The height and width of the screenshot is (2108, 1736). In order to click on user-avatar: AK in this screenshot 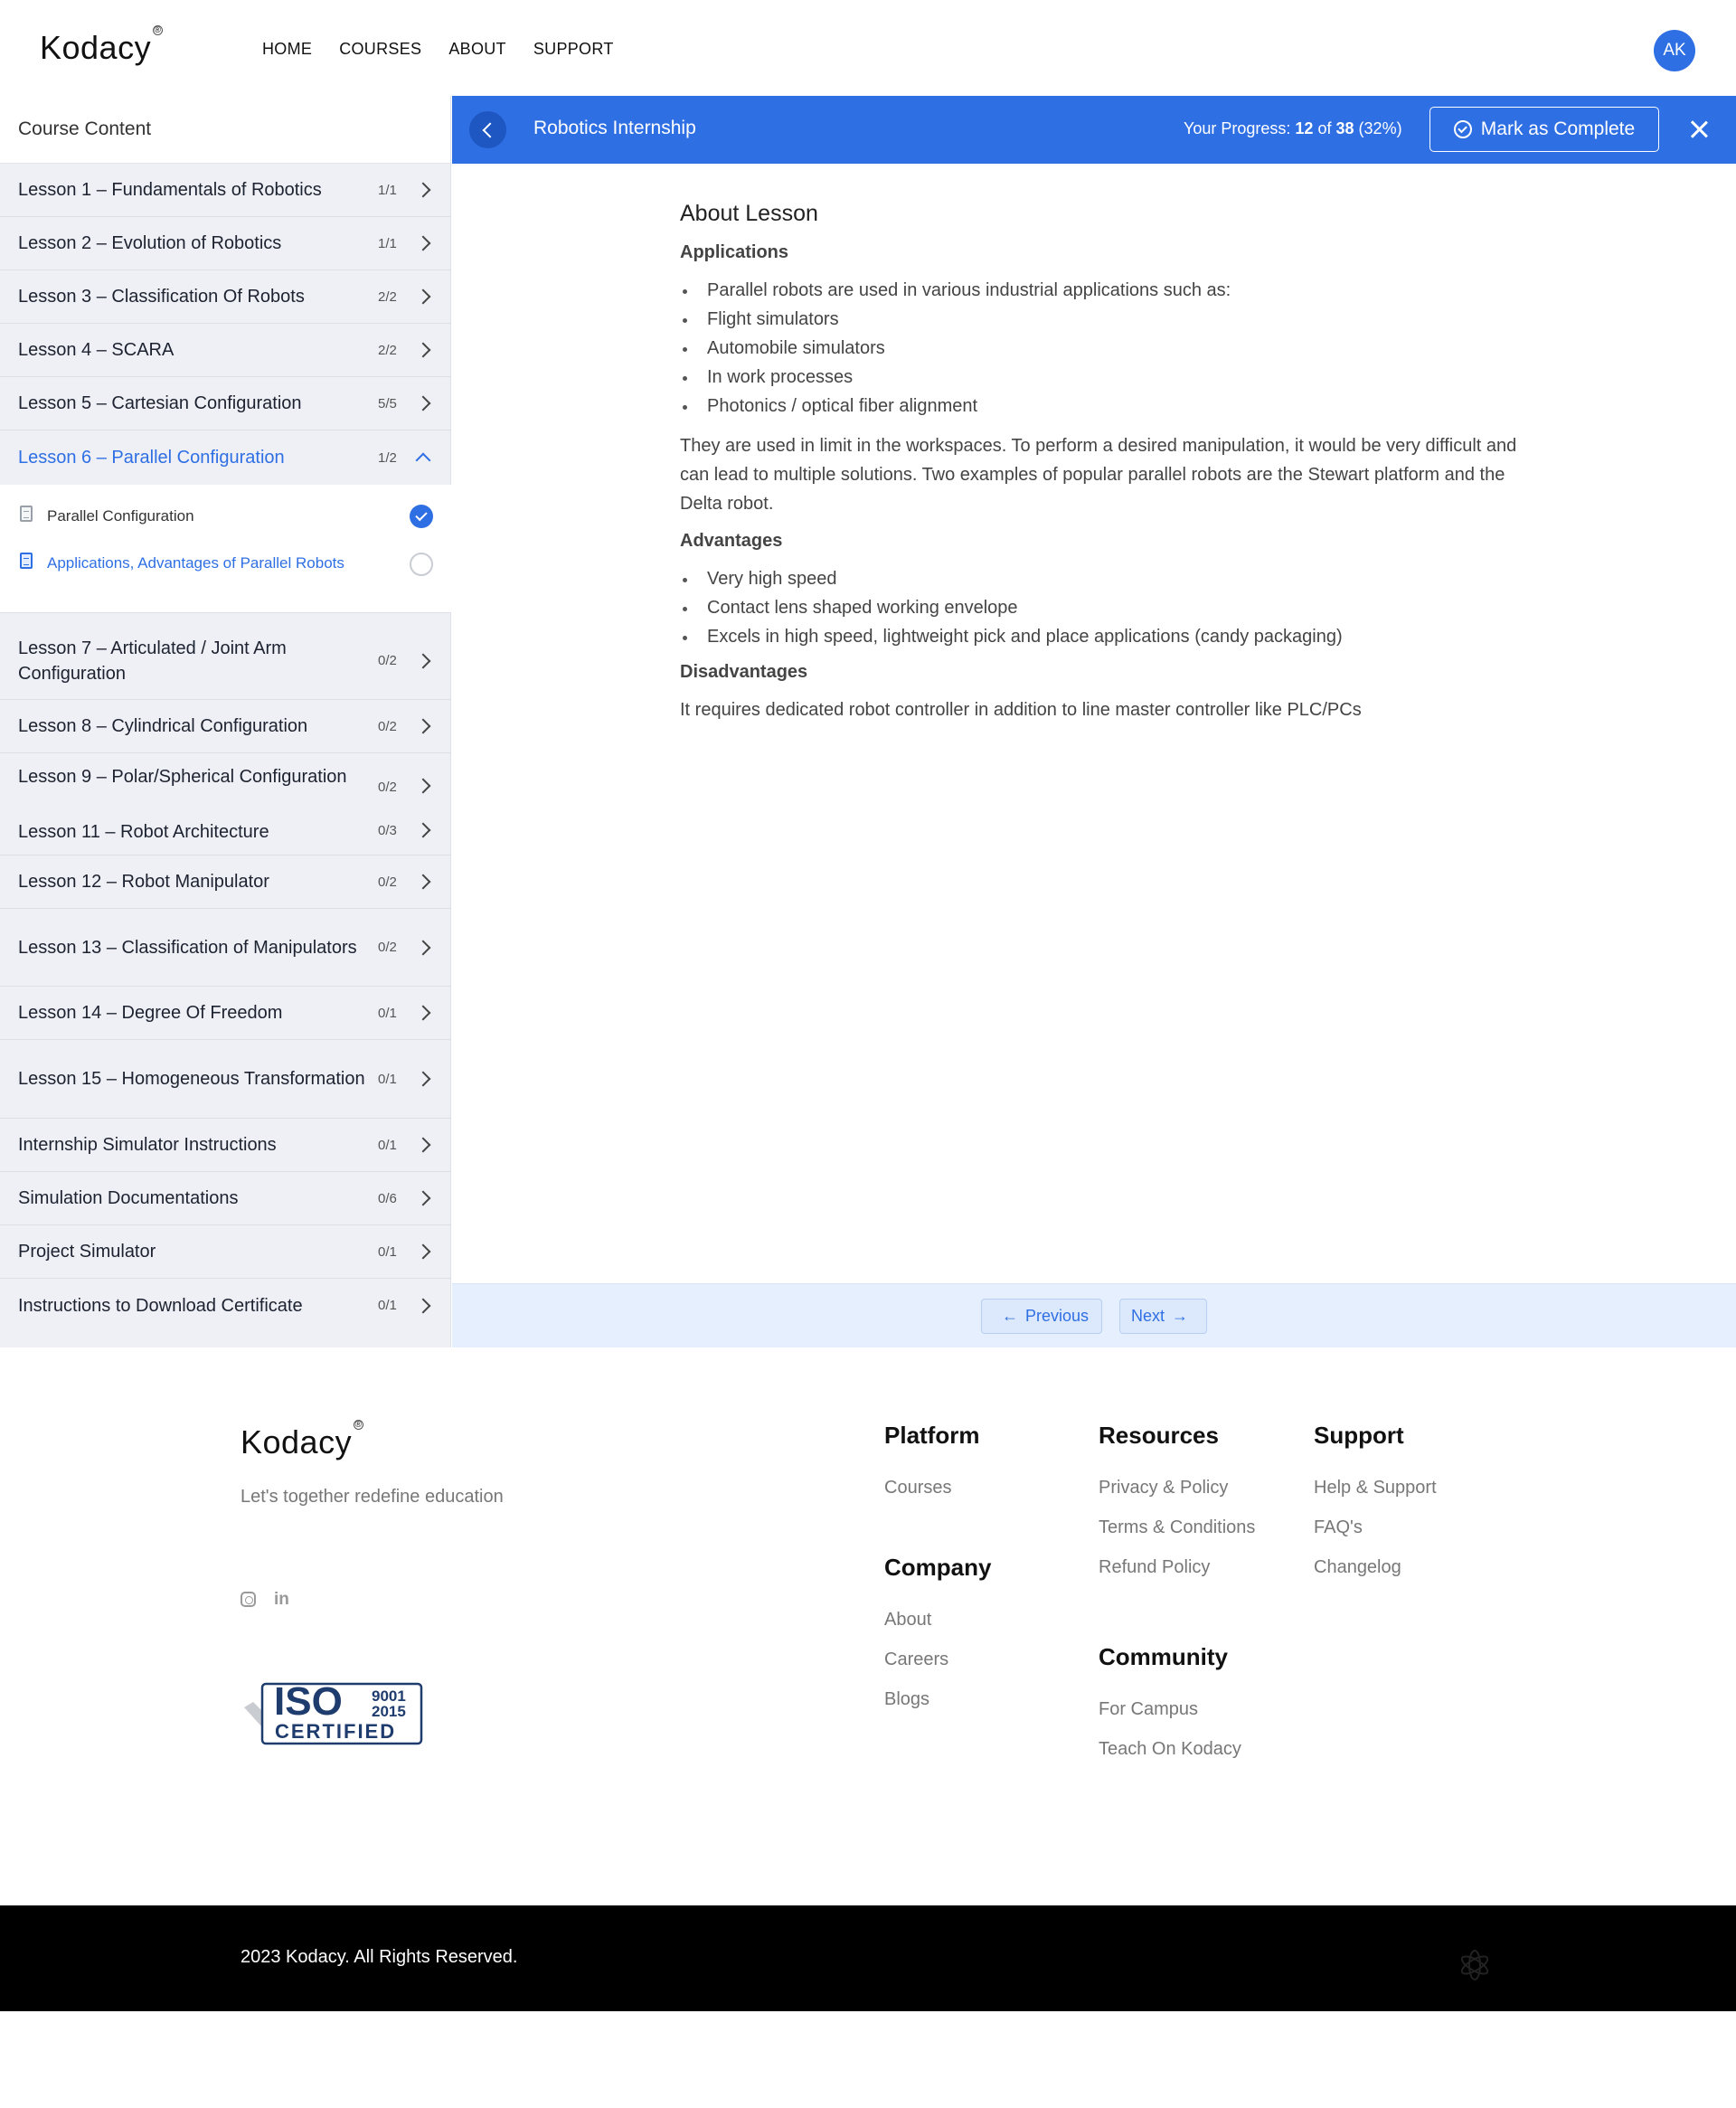, I will do `click(1675, 50)`.